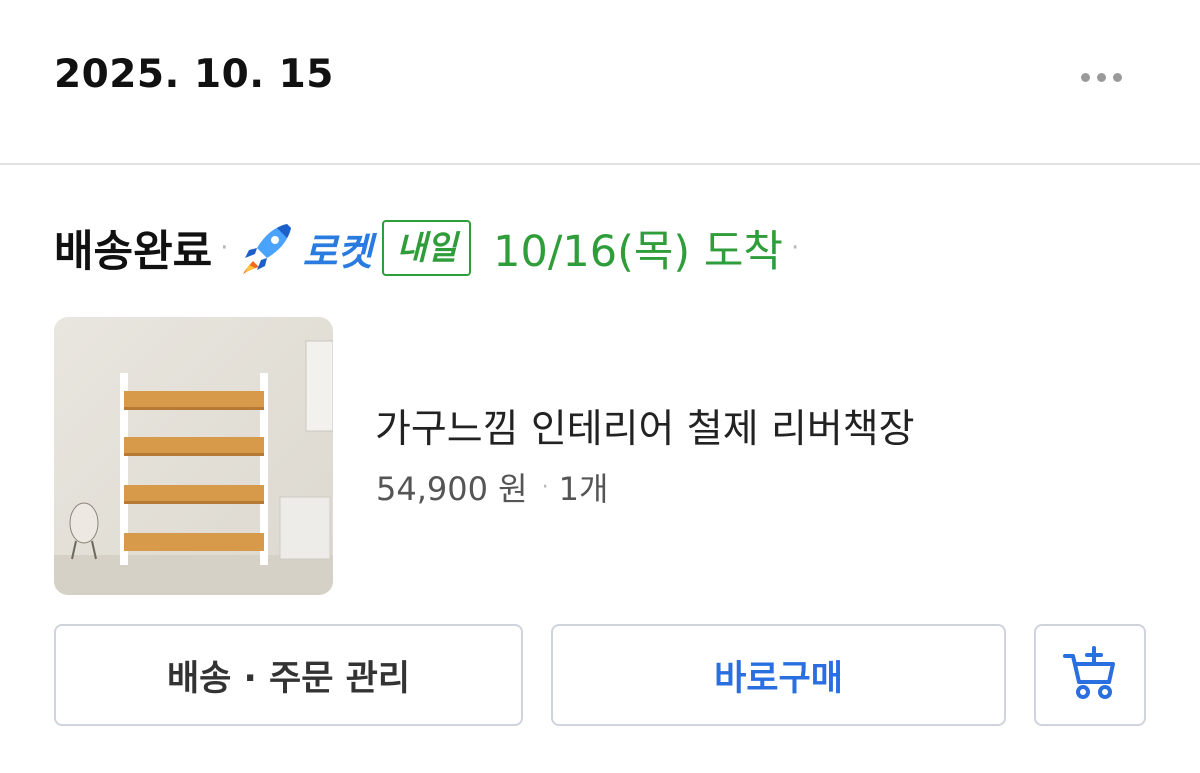 Image resolution: width=1200 pixels, height=773 pixels. What do you see at coordinates (133, 252) in the screenshot?
I see `delivery-status: 배송완료` at bounding box center [133, 252].